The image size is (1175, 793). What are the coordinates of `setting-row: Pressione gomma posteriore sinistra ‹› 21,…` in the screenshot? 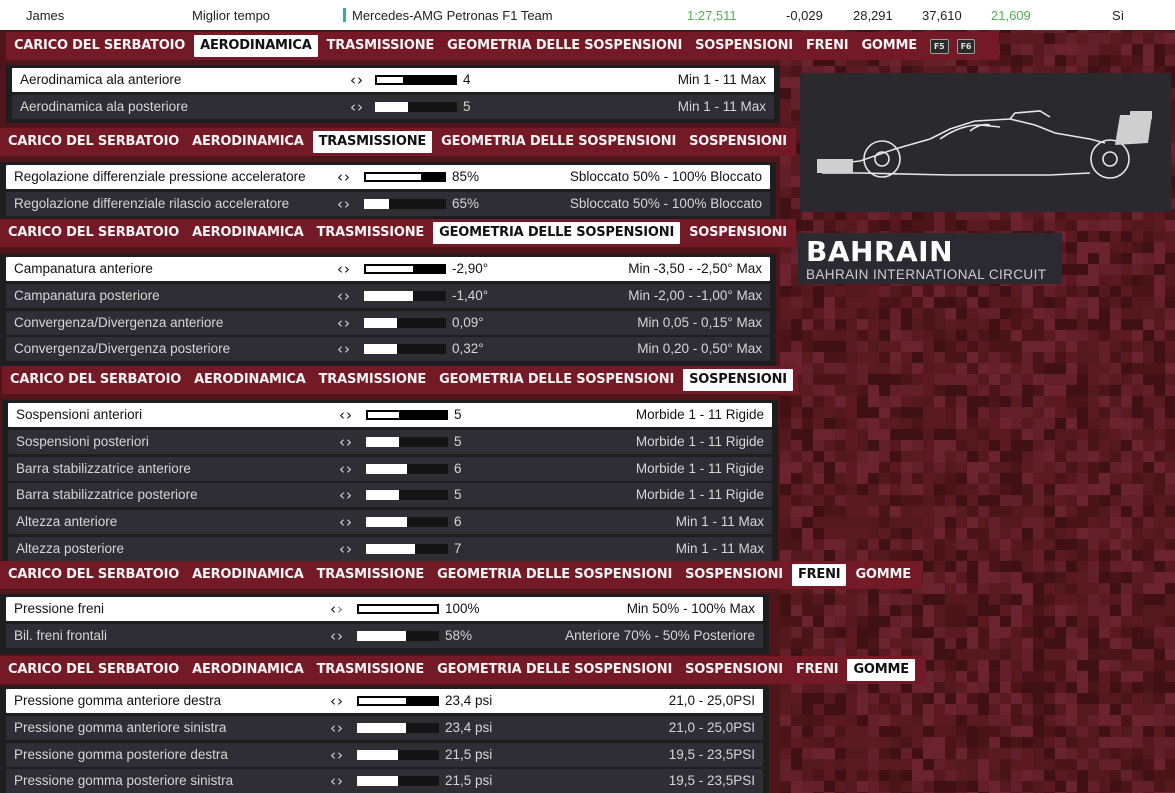 It's located at (384, 781).